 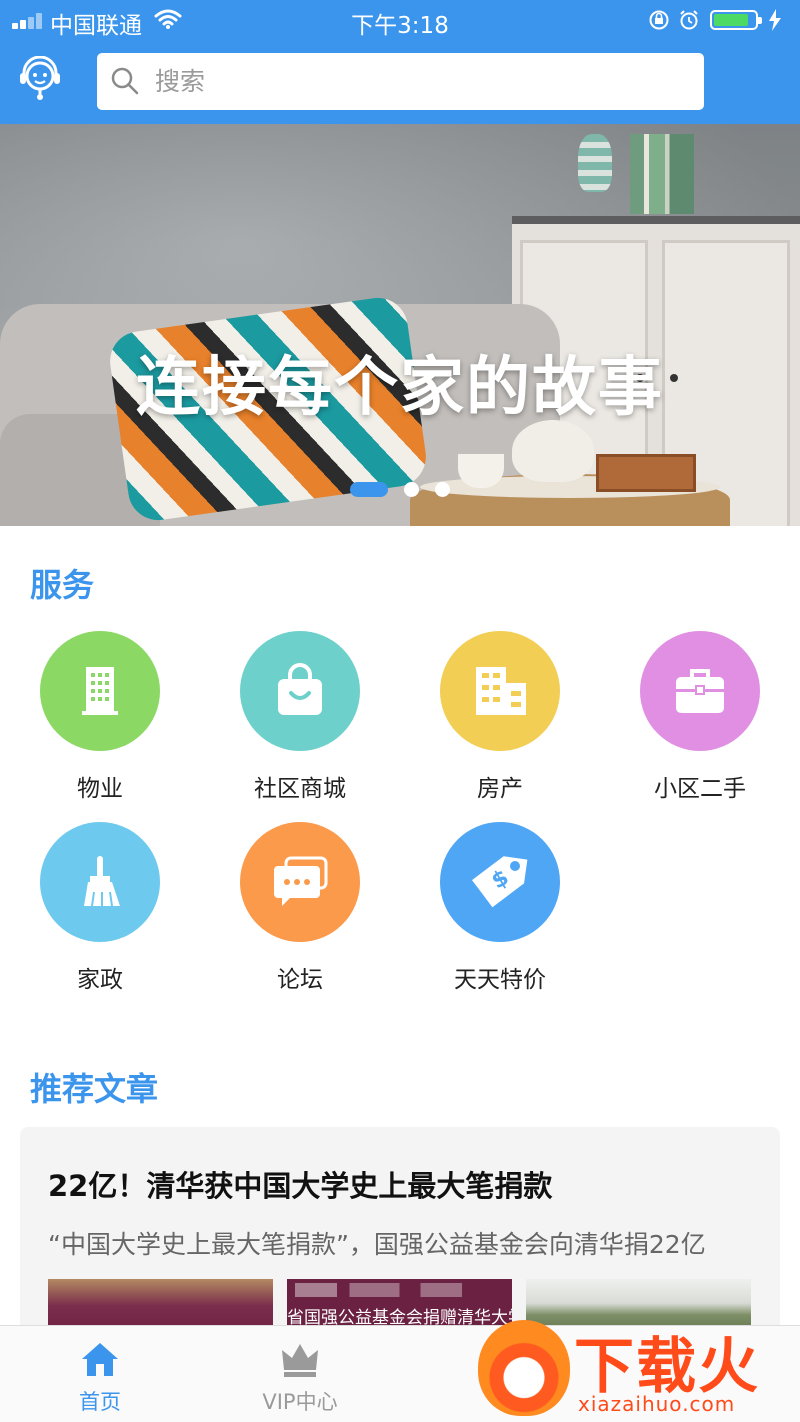 What do you see at coordinates (595, 163) in the screenshot?
I see `banner-vase` at bounding box center [595, 163].